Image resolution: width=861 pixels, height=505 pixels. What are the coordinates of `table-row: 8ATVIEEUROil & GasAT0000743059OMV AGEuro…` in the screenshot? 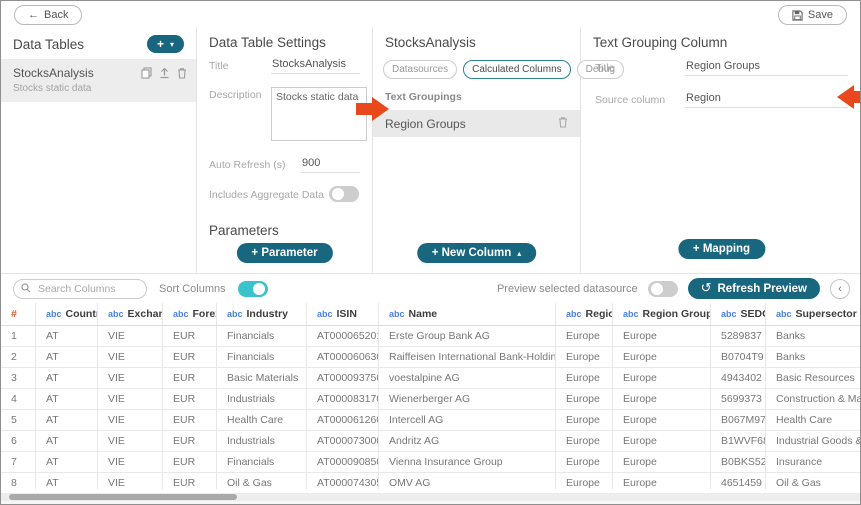 It's located at (430, 481).